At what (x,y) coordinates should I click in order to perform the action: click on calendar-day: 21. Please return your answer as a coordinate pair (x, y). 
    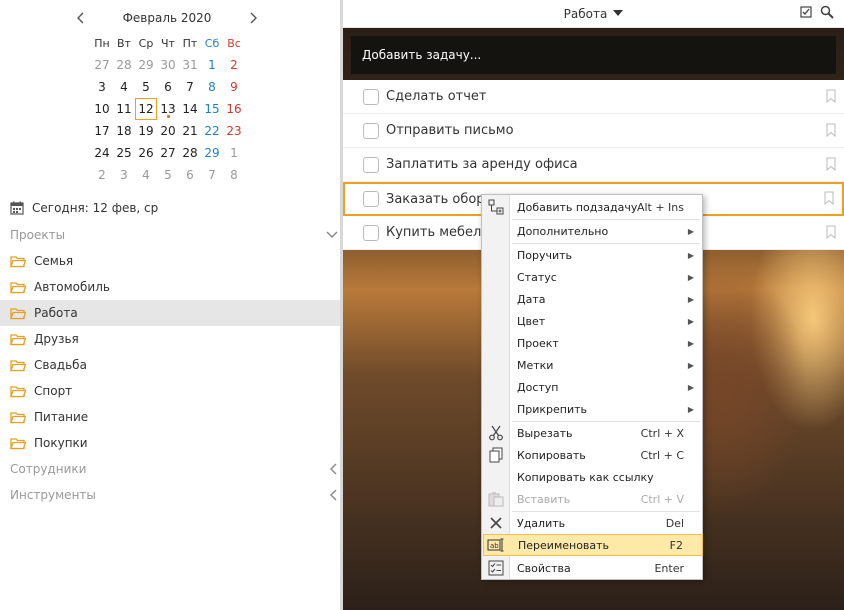
    Looking at the image, I should click on (190, 131).